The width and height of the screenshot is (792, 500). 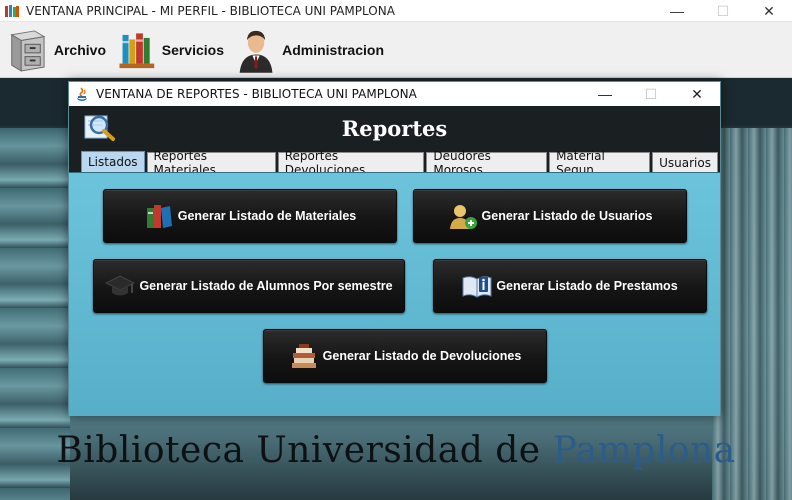 I want to click on generar-listado-devoluciones-label: Generar Listado de Devoluciones, so click(x=422, y=356).